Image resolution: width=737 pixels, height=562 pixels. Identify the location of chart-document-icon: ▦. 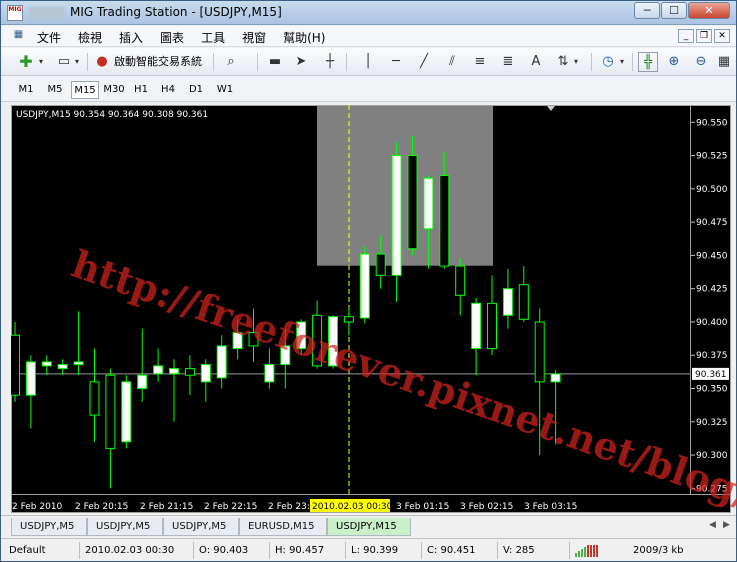
(18, 36).